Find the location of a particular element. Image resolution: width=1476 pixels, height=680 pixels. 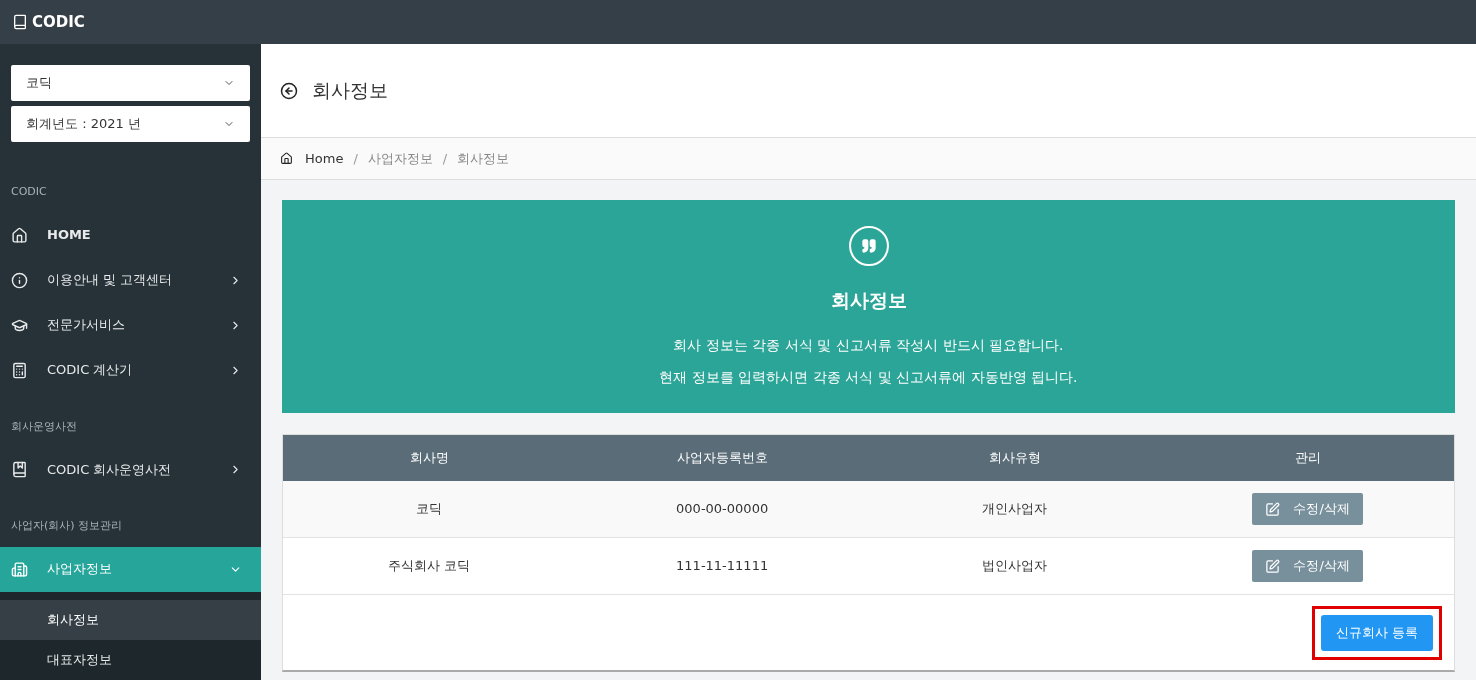

quote-icon is located at coordinates (868, 246).